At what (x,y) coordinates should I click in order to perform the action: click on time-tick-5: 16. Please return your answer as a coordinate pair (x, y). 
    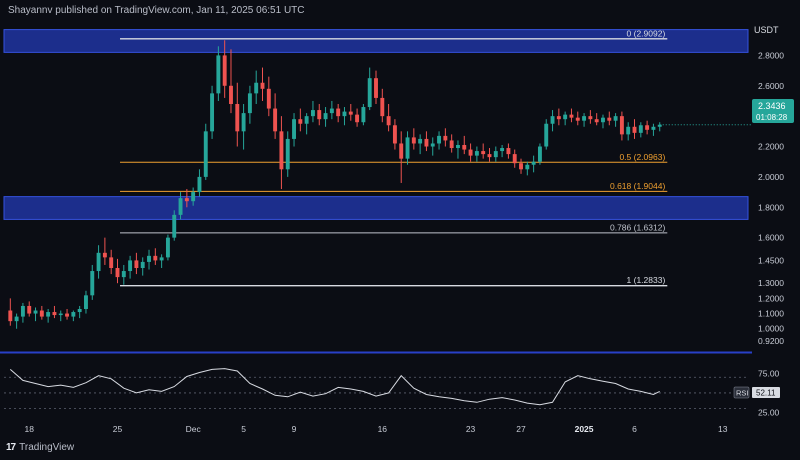
    Looking at the image, I should click on (383, 429).